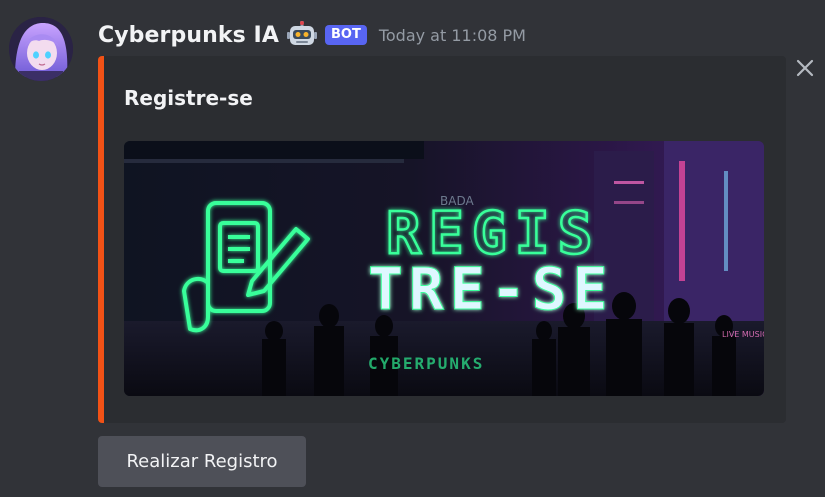  Describe the element at coordinates (101, 239) in the screenshot. I see `embed-accent-bar` at that location.